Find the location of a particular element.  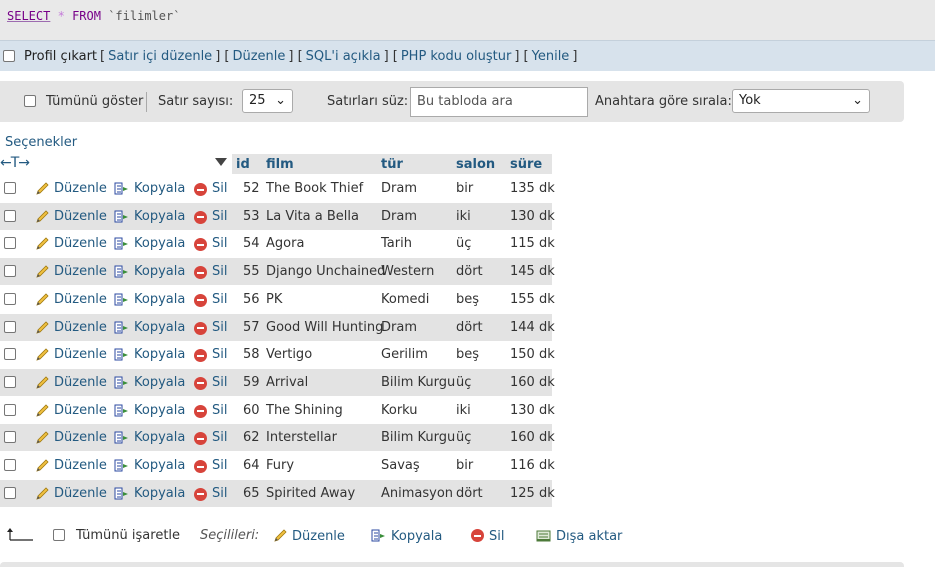

explain-sql-link: SQL'i açıkla is located at coordinates (343, 56).